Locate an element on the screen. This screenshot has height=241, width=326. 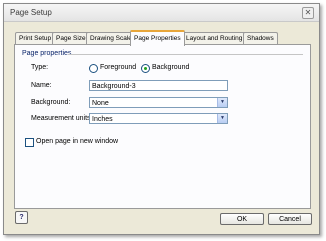
tab-shadows: Shadows is located at coordinates (260, 38).